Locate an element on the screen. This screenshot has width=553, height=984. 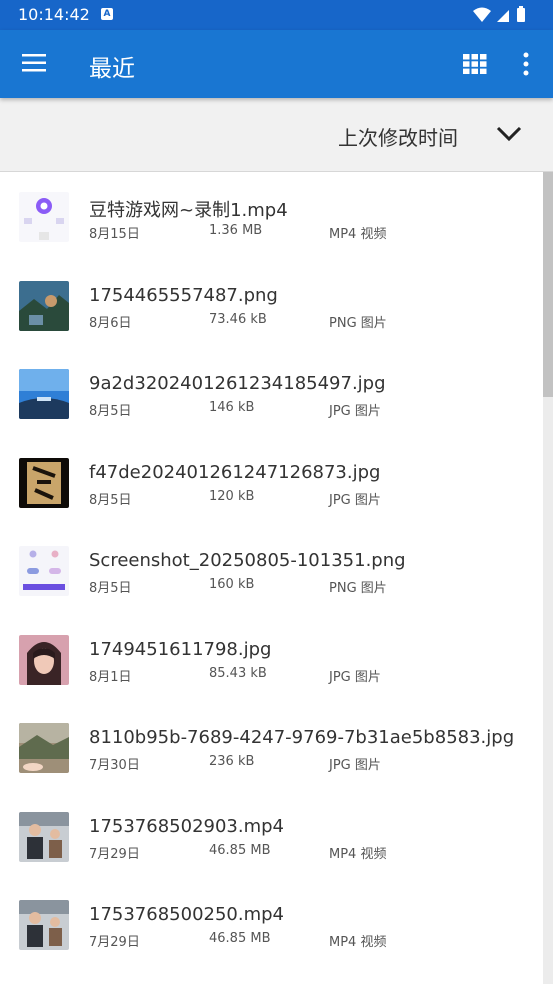
status-icons is located at coordinates (505, 17).